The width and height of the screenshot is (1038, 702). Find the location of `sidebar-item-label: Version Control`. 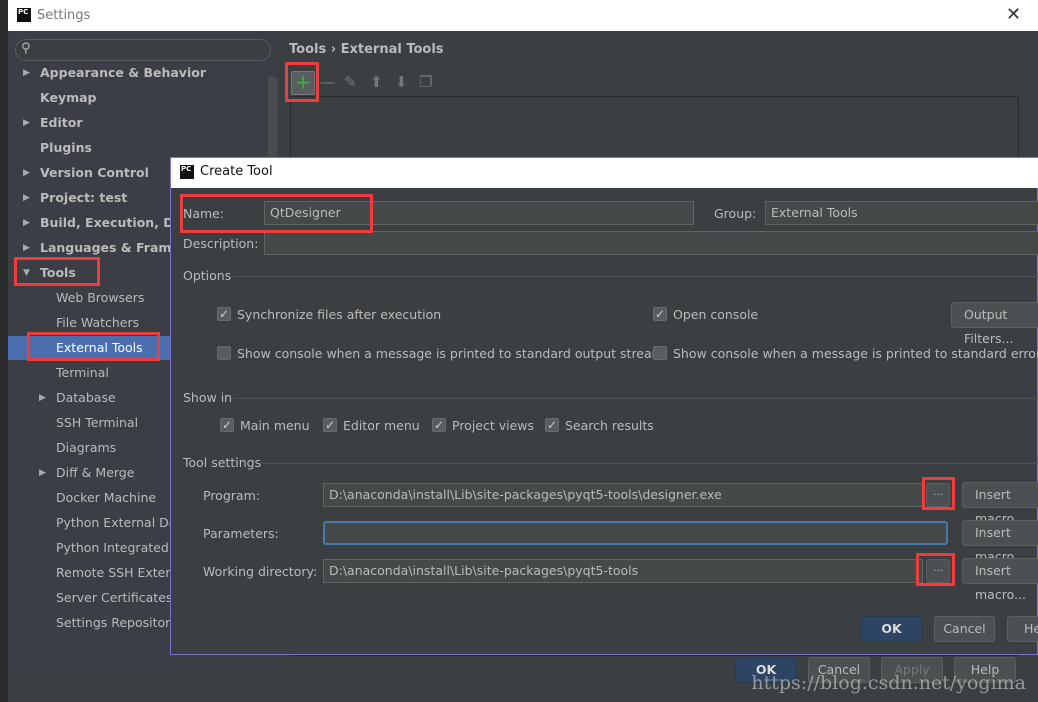

sidebar-item-label: Version Control is located at coordinates (94, 172).